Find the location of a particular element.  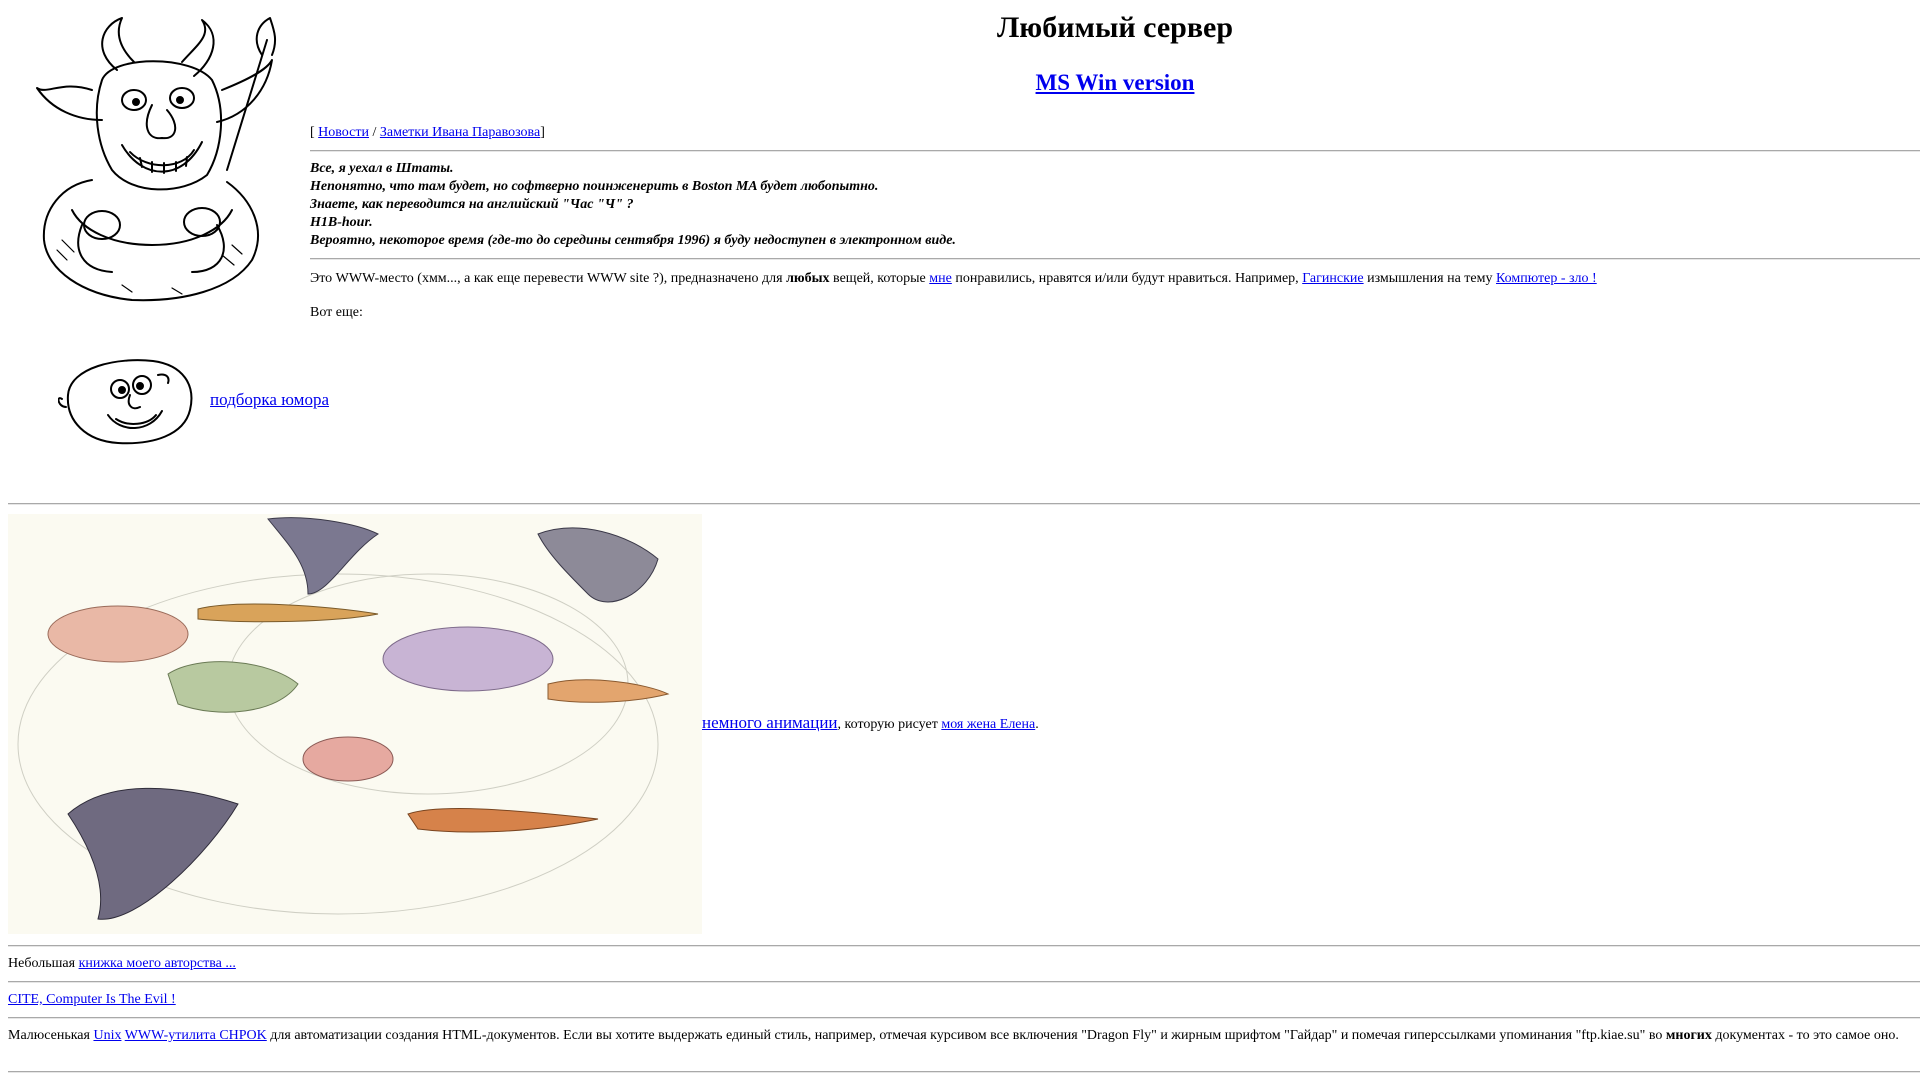

more-label: Вот еще: is located at coordinates (336, 312).